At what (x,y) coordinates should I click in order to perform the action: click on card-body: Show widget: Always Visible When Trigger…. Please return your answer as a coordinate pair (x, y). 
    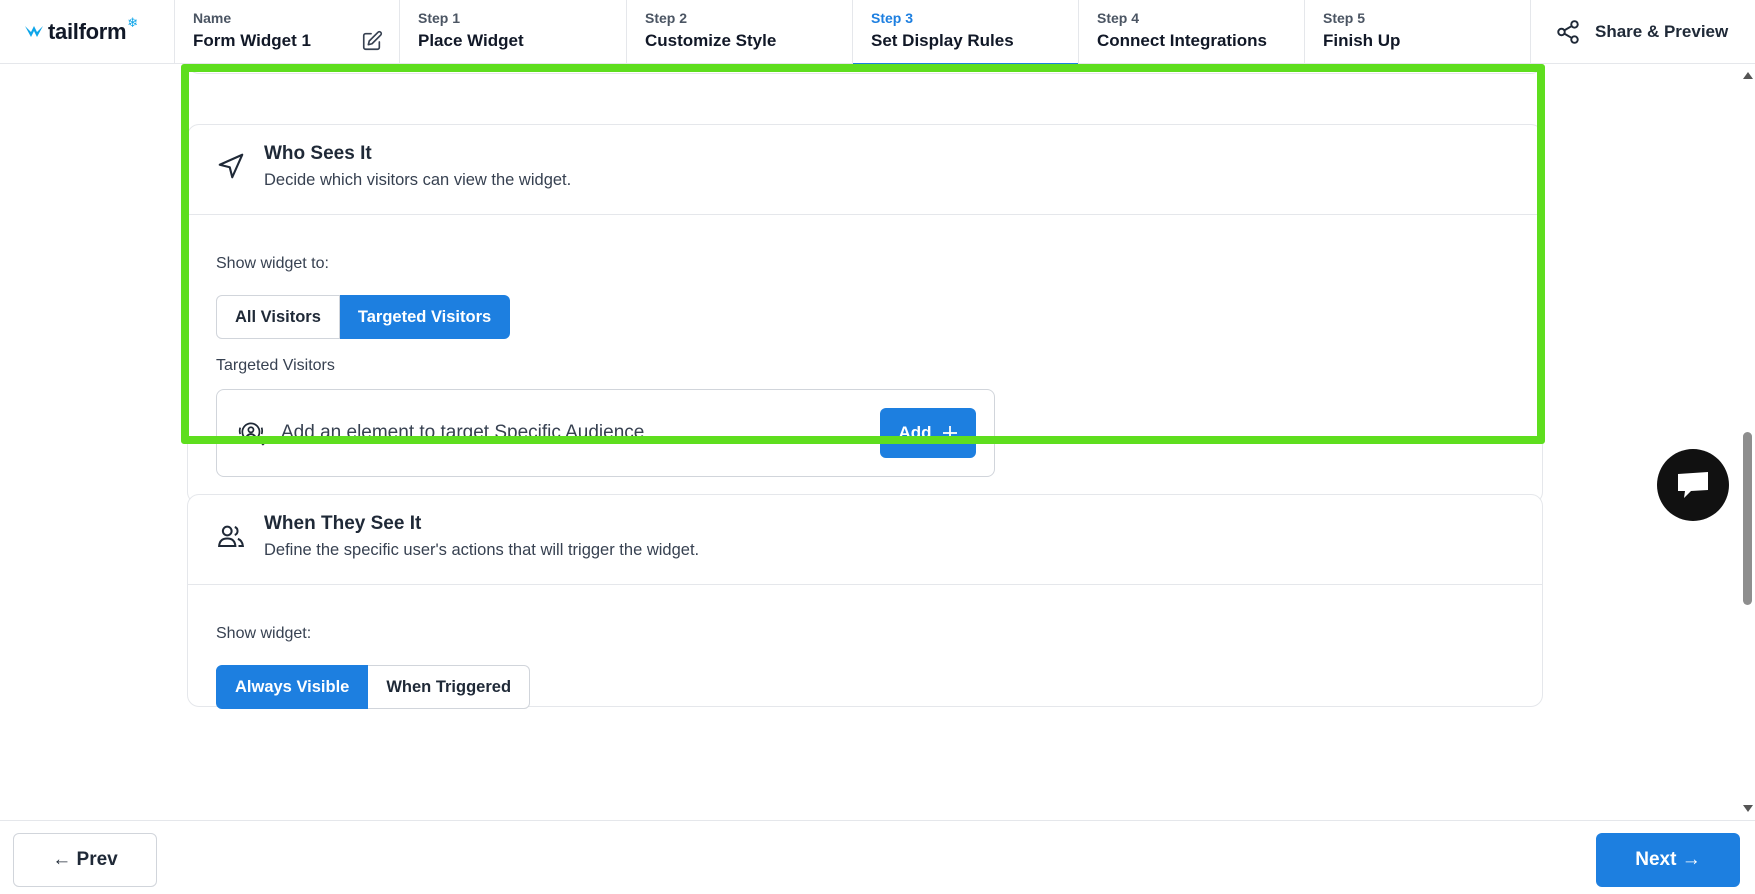
    Looking at the image, I should click on (865, 647).